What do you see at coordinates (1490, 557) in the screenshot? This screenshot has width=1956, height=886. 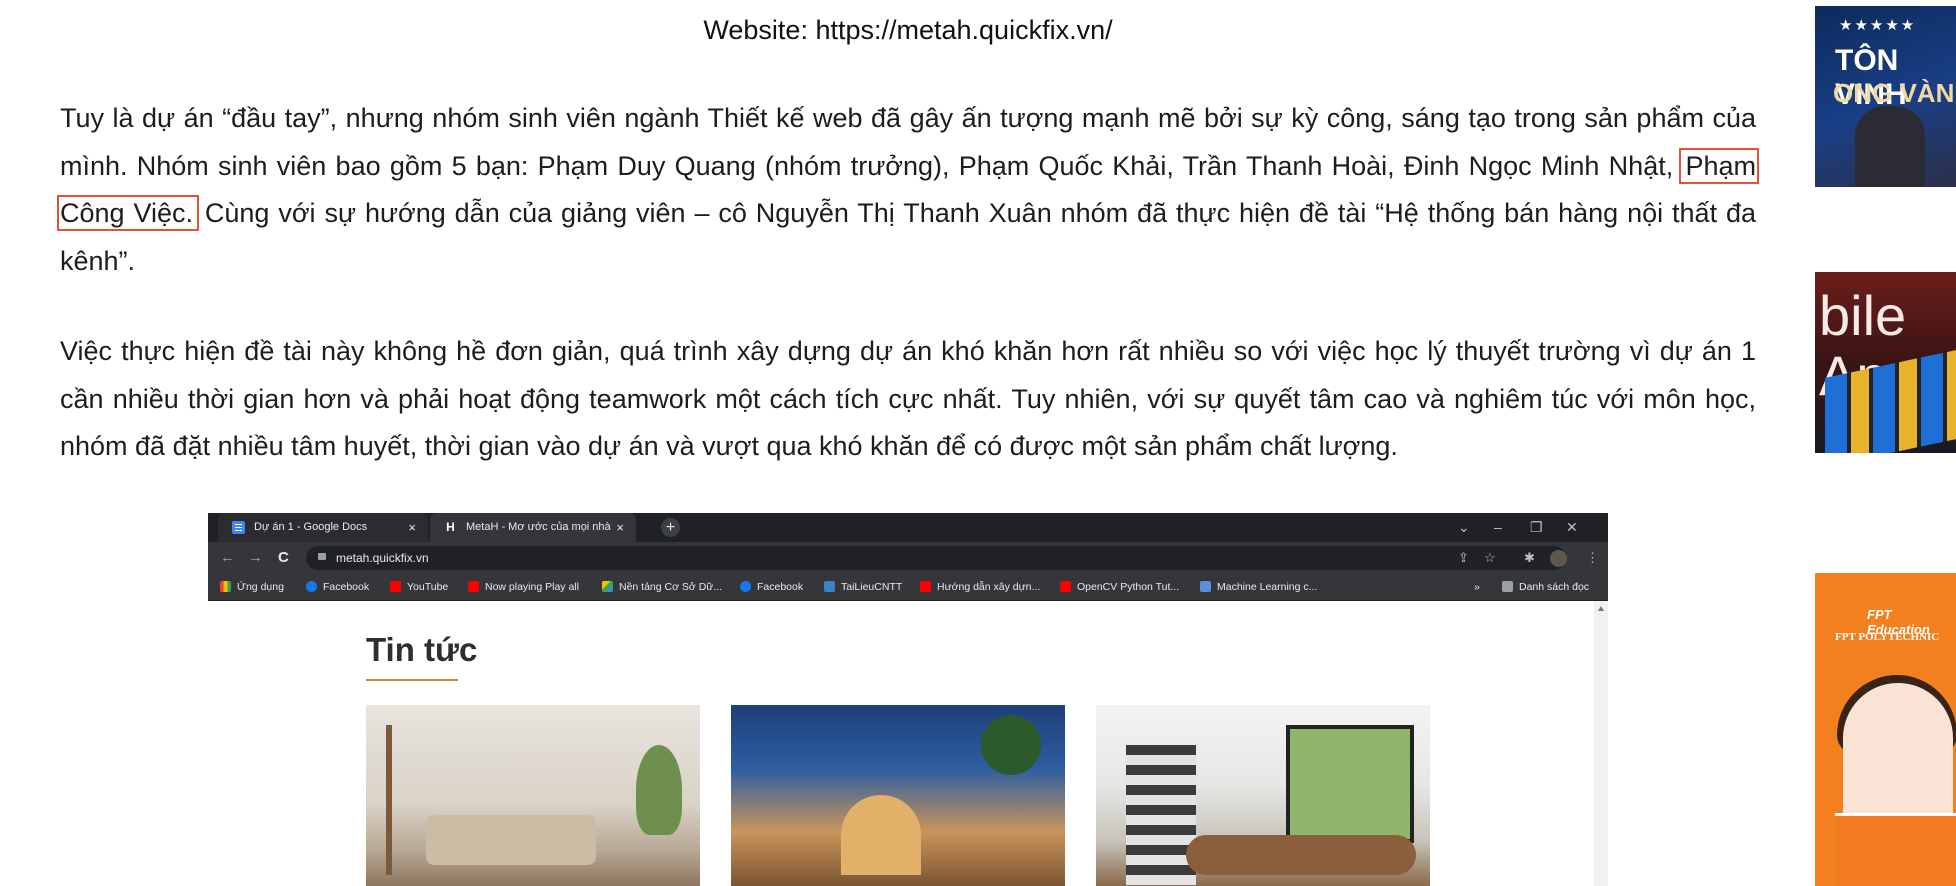 I see `star-icon: ☆` at bounding box center [1490, 557].